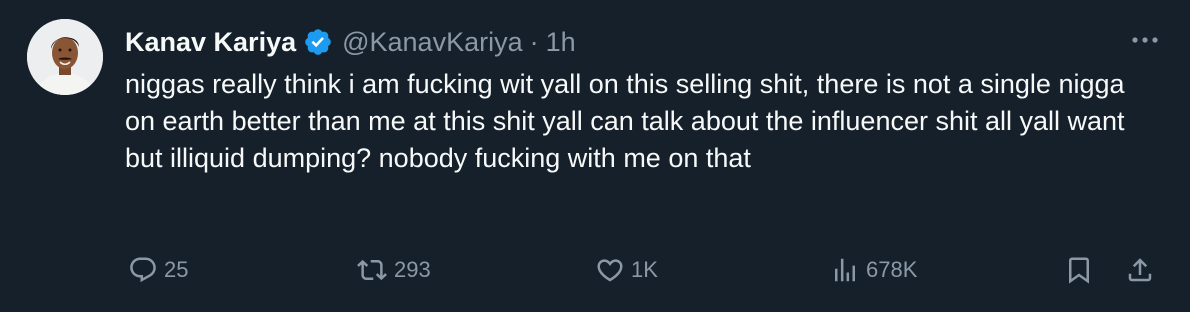 Image resolution: width=1190 pixels, height=312 pixels. What do you see at coordinates (143, 270) in the screenshot?
I see `reply-icon` at bounding box center [143, 270].